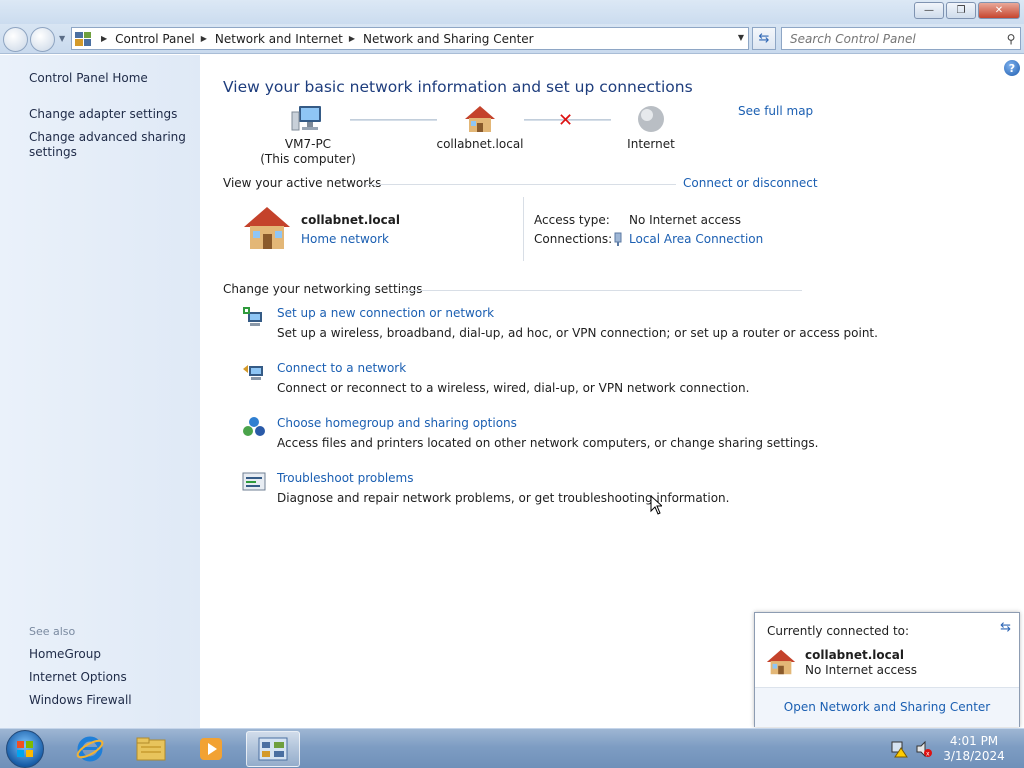 This screenshot has width=1024, height=768. Describe the element at coordinates (448, 39) in the screenshot. I see `breadcrumb-network-and-sharing-center: Network and Sharing Center` at that location.